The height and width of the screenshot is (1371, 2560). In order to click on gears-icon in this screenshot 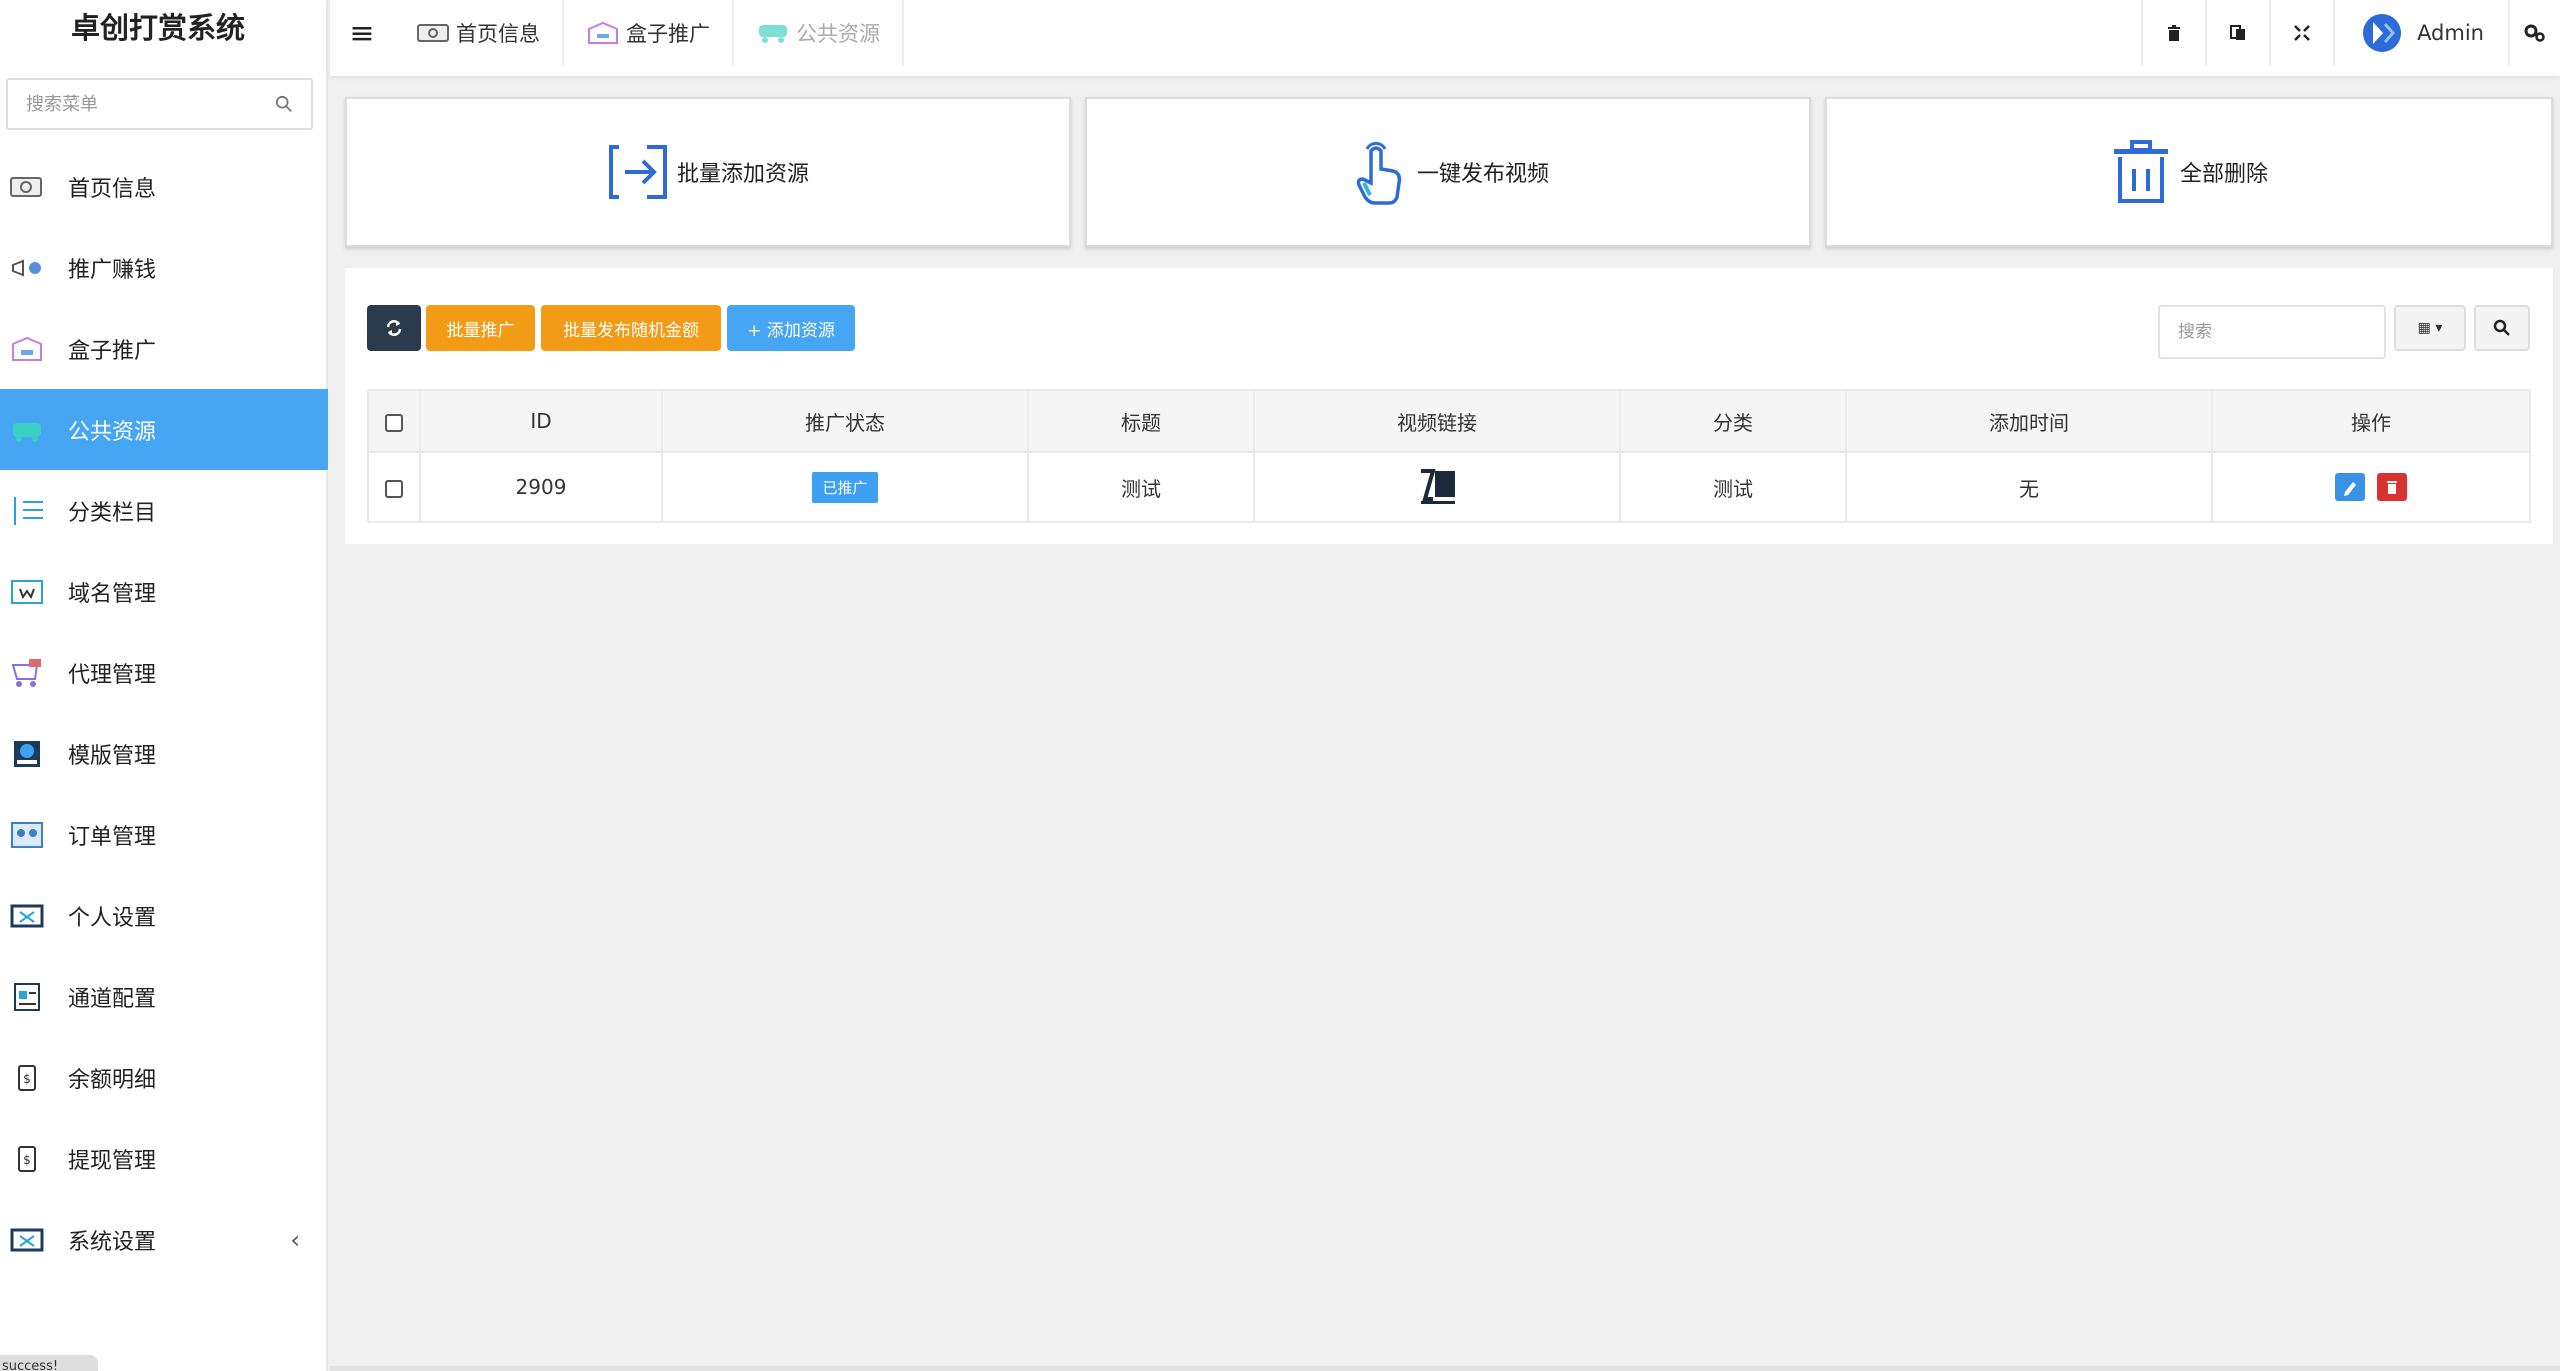, I will do `click(2535, 33)`.